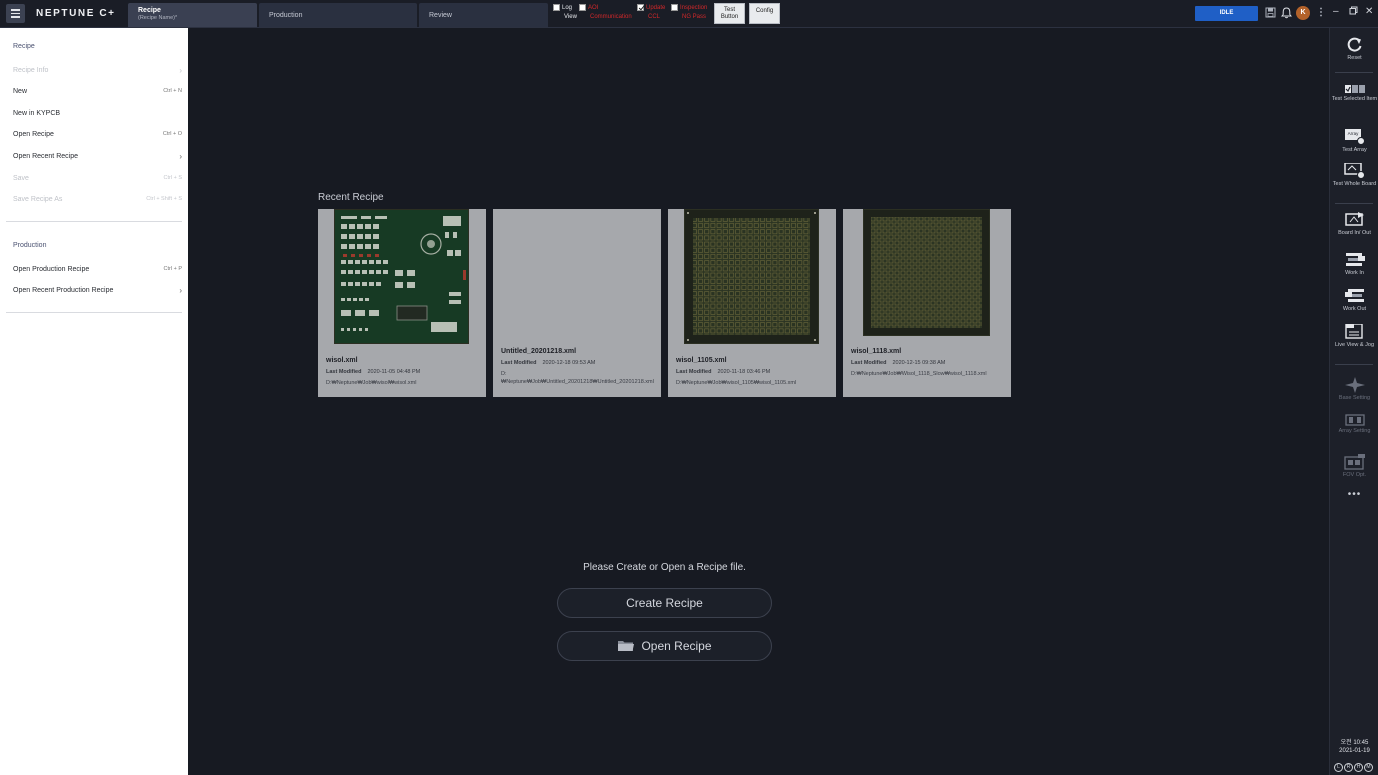 The image size is (1378, 775). What do you see at coordinates (1354, 150) in the screenshot?
I see `test-array-label: Test Array` at bounding box center [1354, 150].